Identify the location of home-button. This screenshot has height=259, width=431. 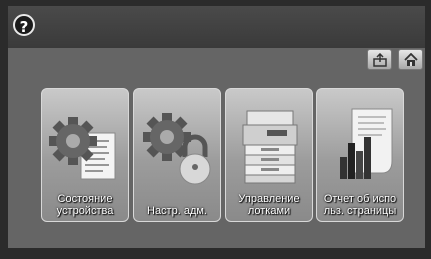
(410, 59).